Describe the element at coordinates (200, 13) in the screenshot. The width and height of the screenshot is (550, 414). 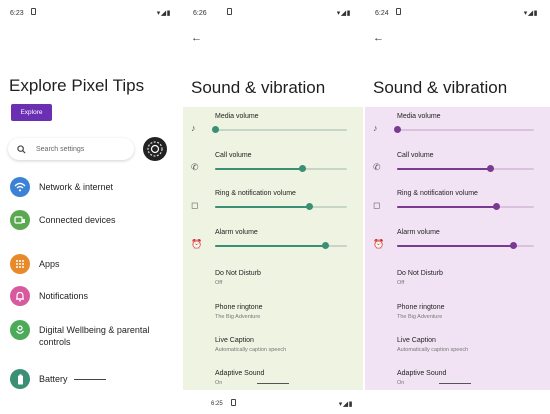
I see `status-time: 6:26` at that location.